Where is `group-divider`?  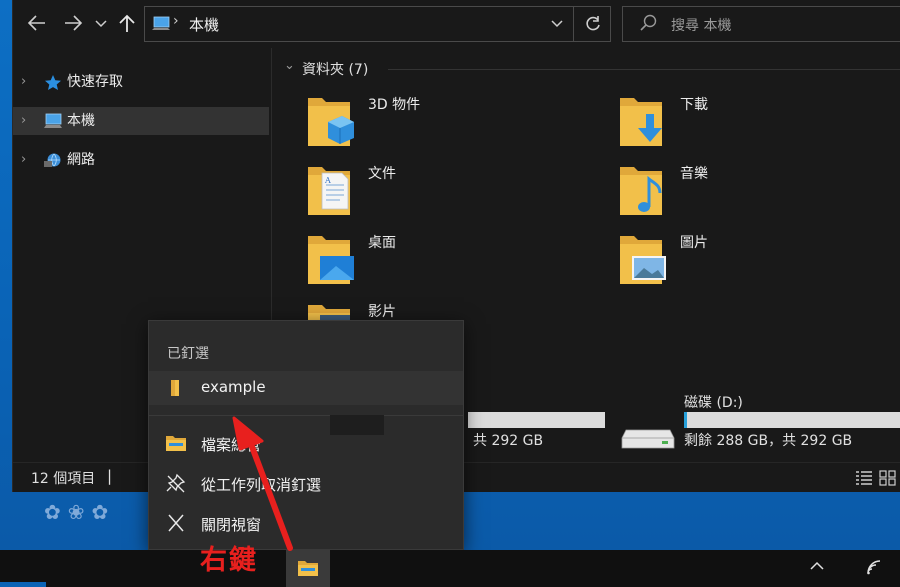
group-divider is located at coordinates (644, 69).